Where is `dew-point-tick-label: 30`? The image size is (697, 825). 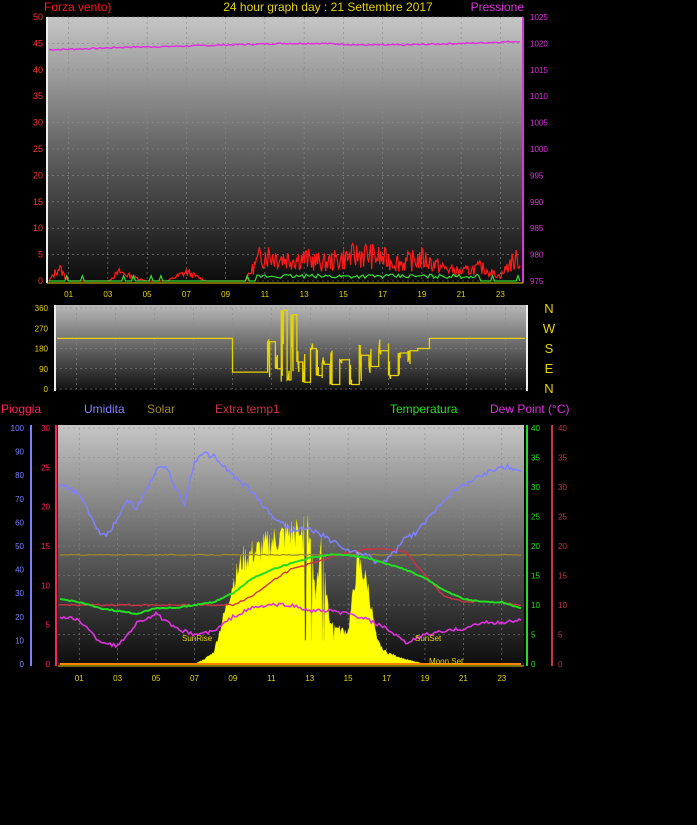 dew-point-tick-label: 30 is located at coordinates (562, 487).